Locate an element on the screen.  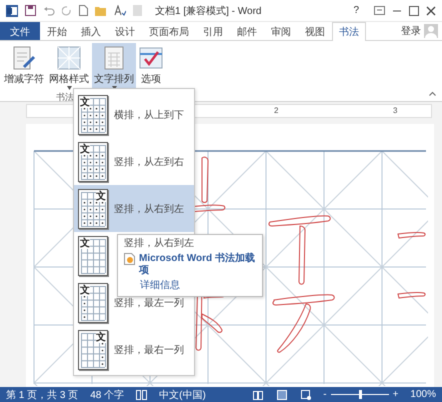
sign-in-link: 登录 is located at coordinates (411, 31).